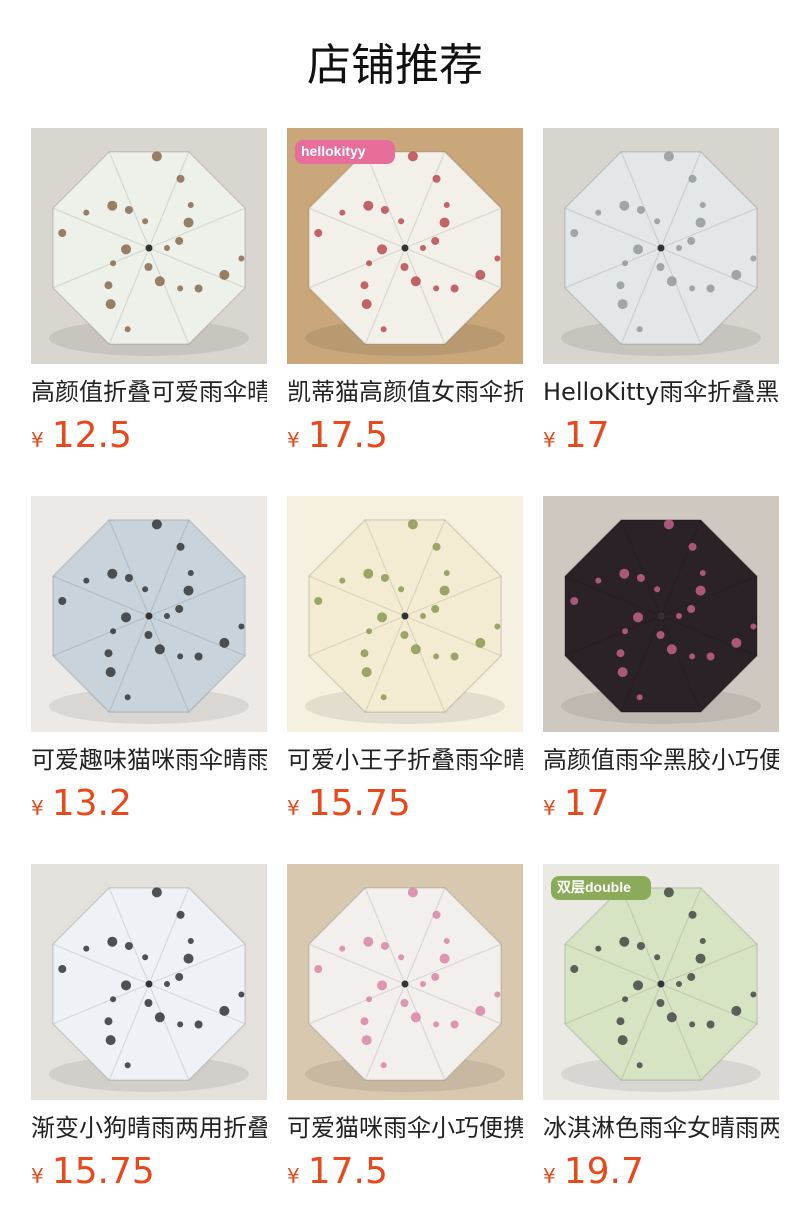  I want to click on product-name: 高颜值折叠可爱雨伞晴雨两用, so click(149, 392).